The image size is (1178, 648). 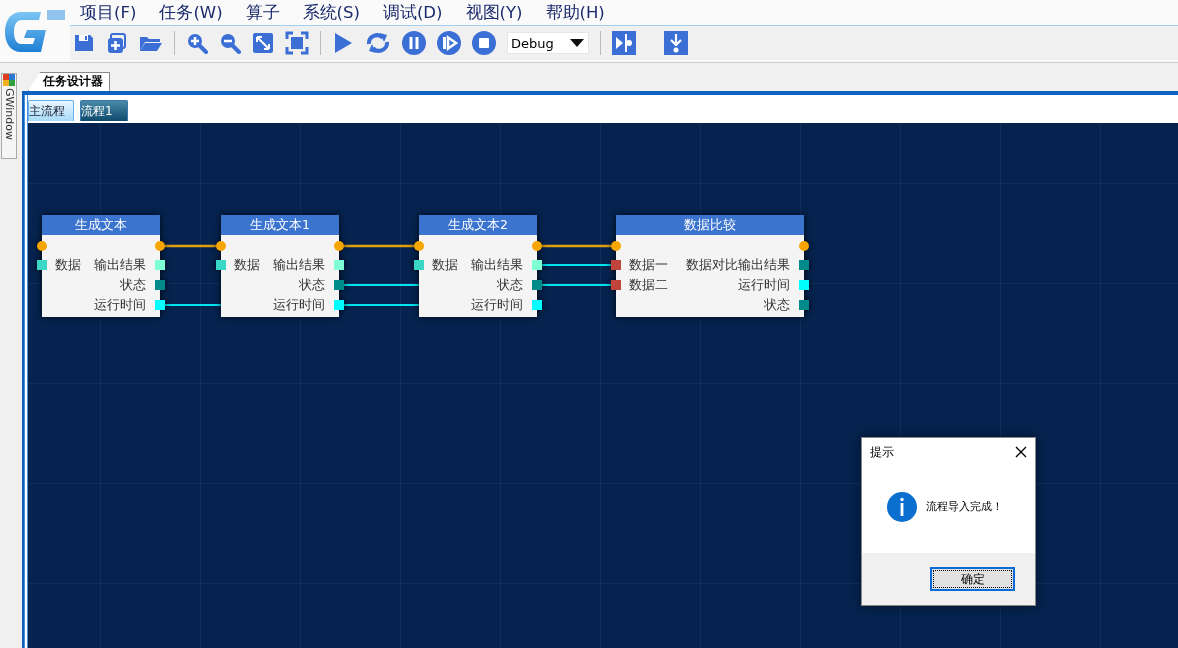 What do you see at coordinates (230, 43) in the screenshot?
I see `zoom-out-icon` at bounding box center [230, 43].